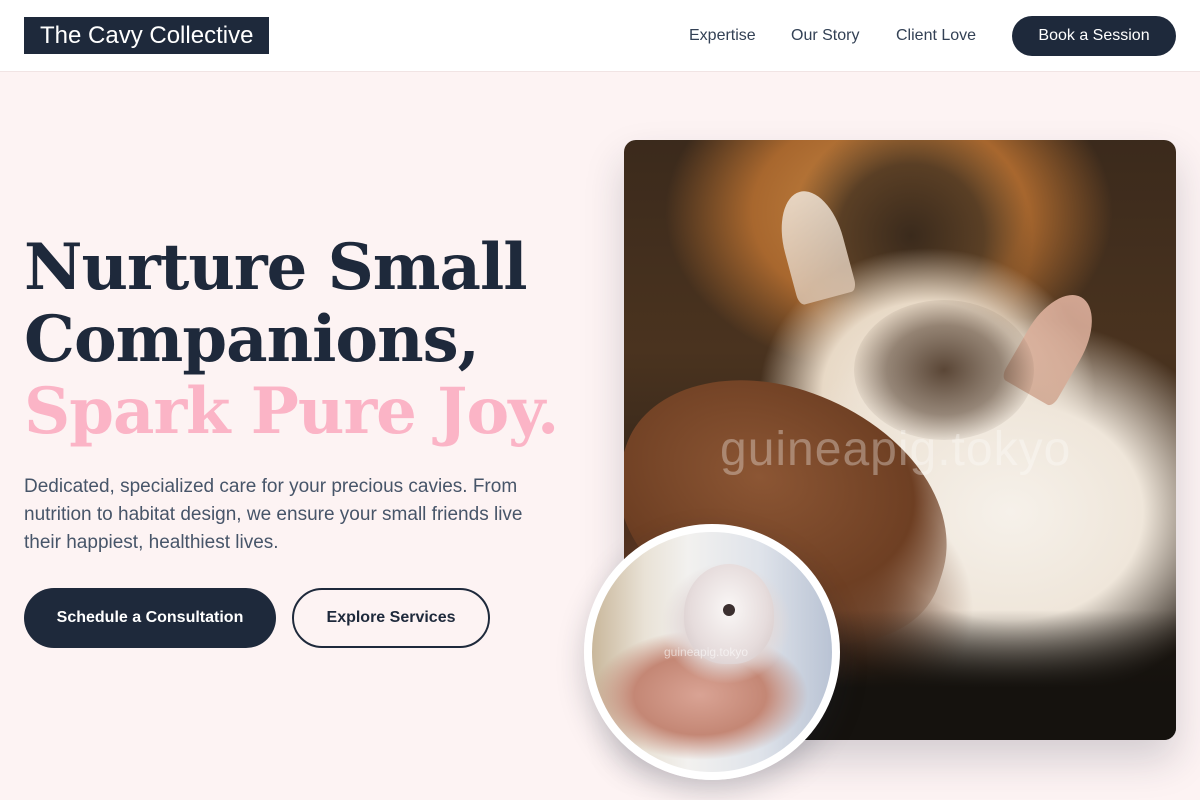  I want to click on headline-line-2: Companions,, so click(252, 339).